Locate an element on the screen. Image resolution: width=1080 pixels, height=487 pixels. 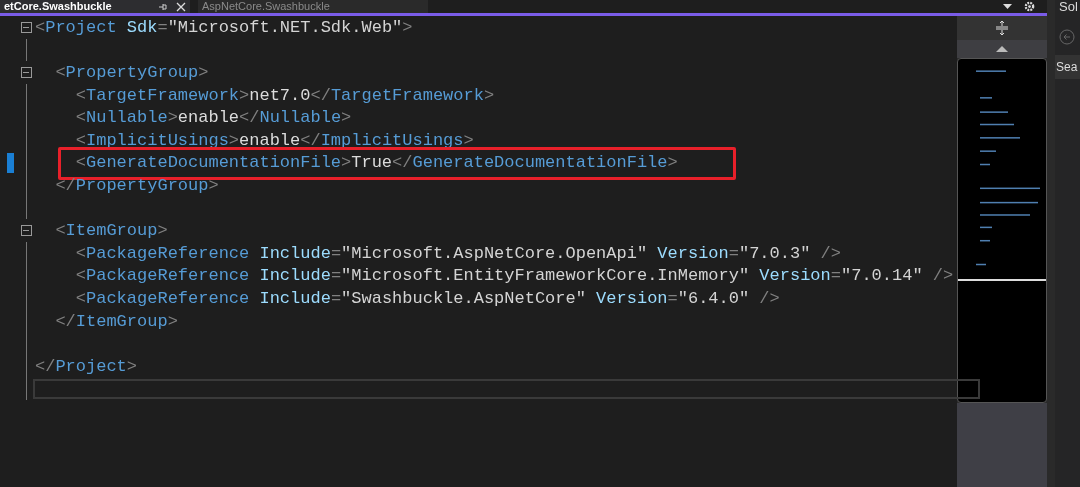
code-line: <PackageReference Include="Microsoft.EntityFrameworkCore.InMemory" Version="7.0.14" /> is located at coordinates (514, 276).